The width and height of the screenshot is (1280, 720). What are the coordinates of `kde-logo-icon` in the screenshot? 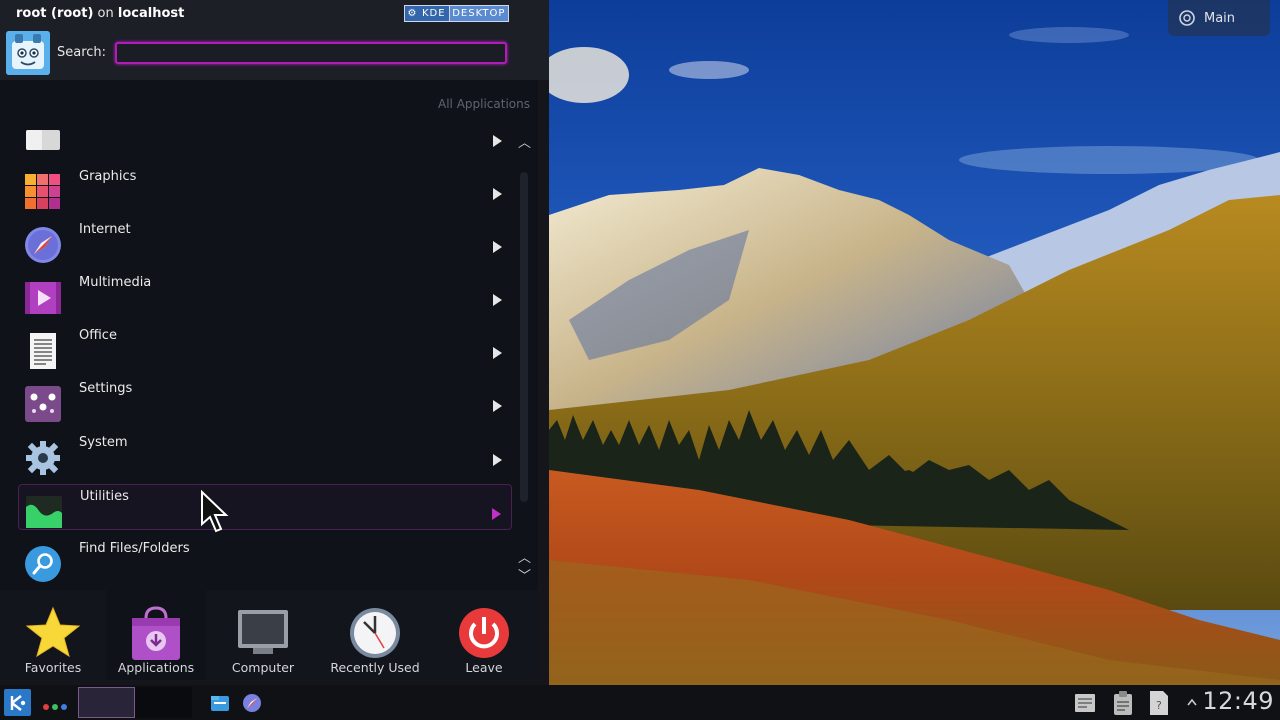 It's located at (17, 702).